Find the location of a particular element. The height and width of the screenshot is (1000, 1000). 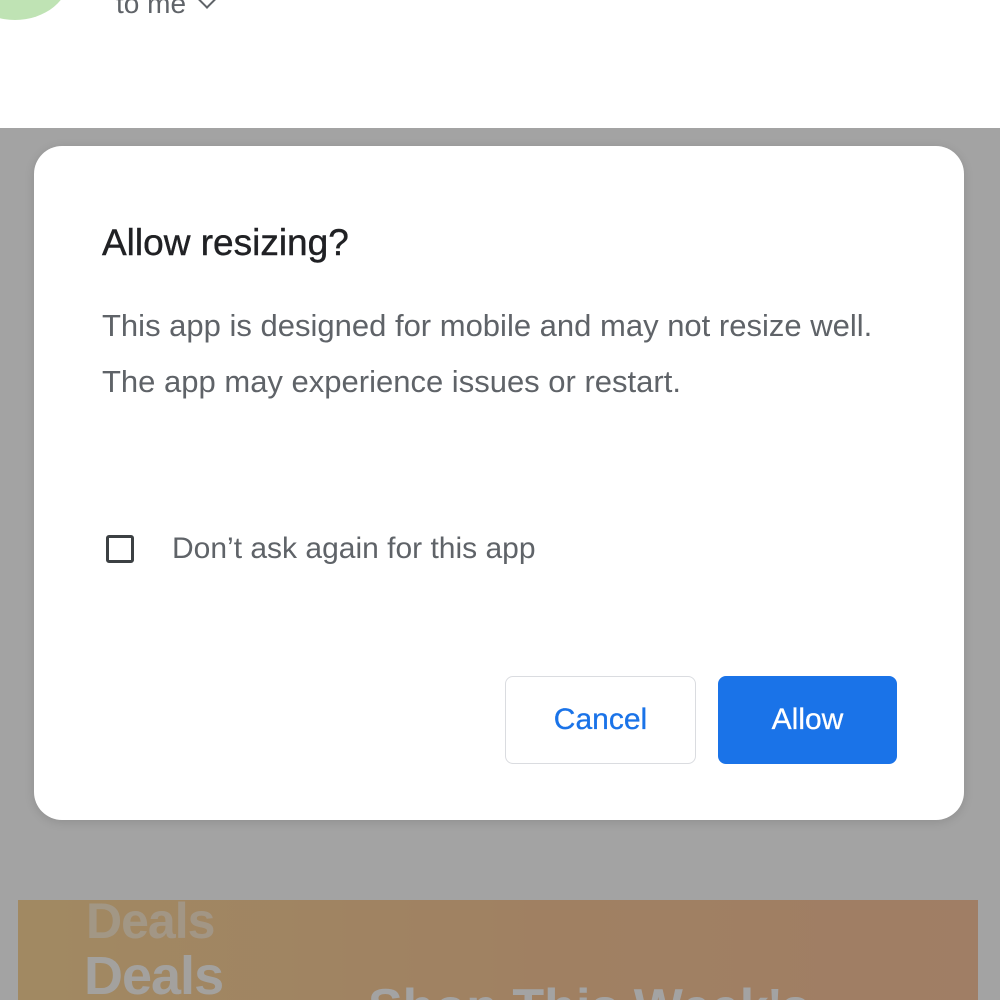

dont-ask-again-row: Don’t ask again for this app is located at coordinates (321, 549).